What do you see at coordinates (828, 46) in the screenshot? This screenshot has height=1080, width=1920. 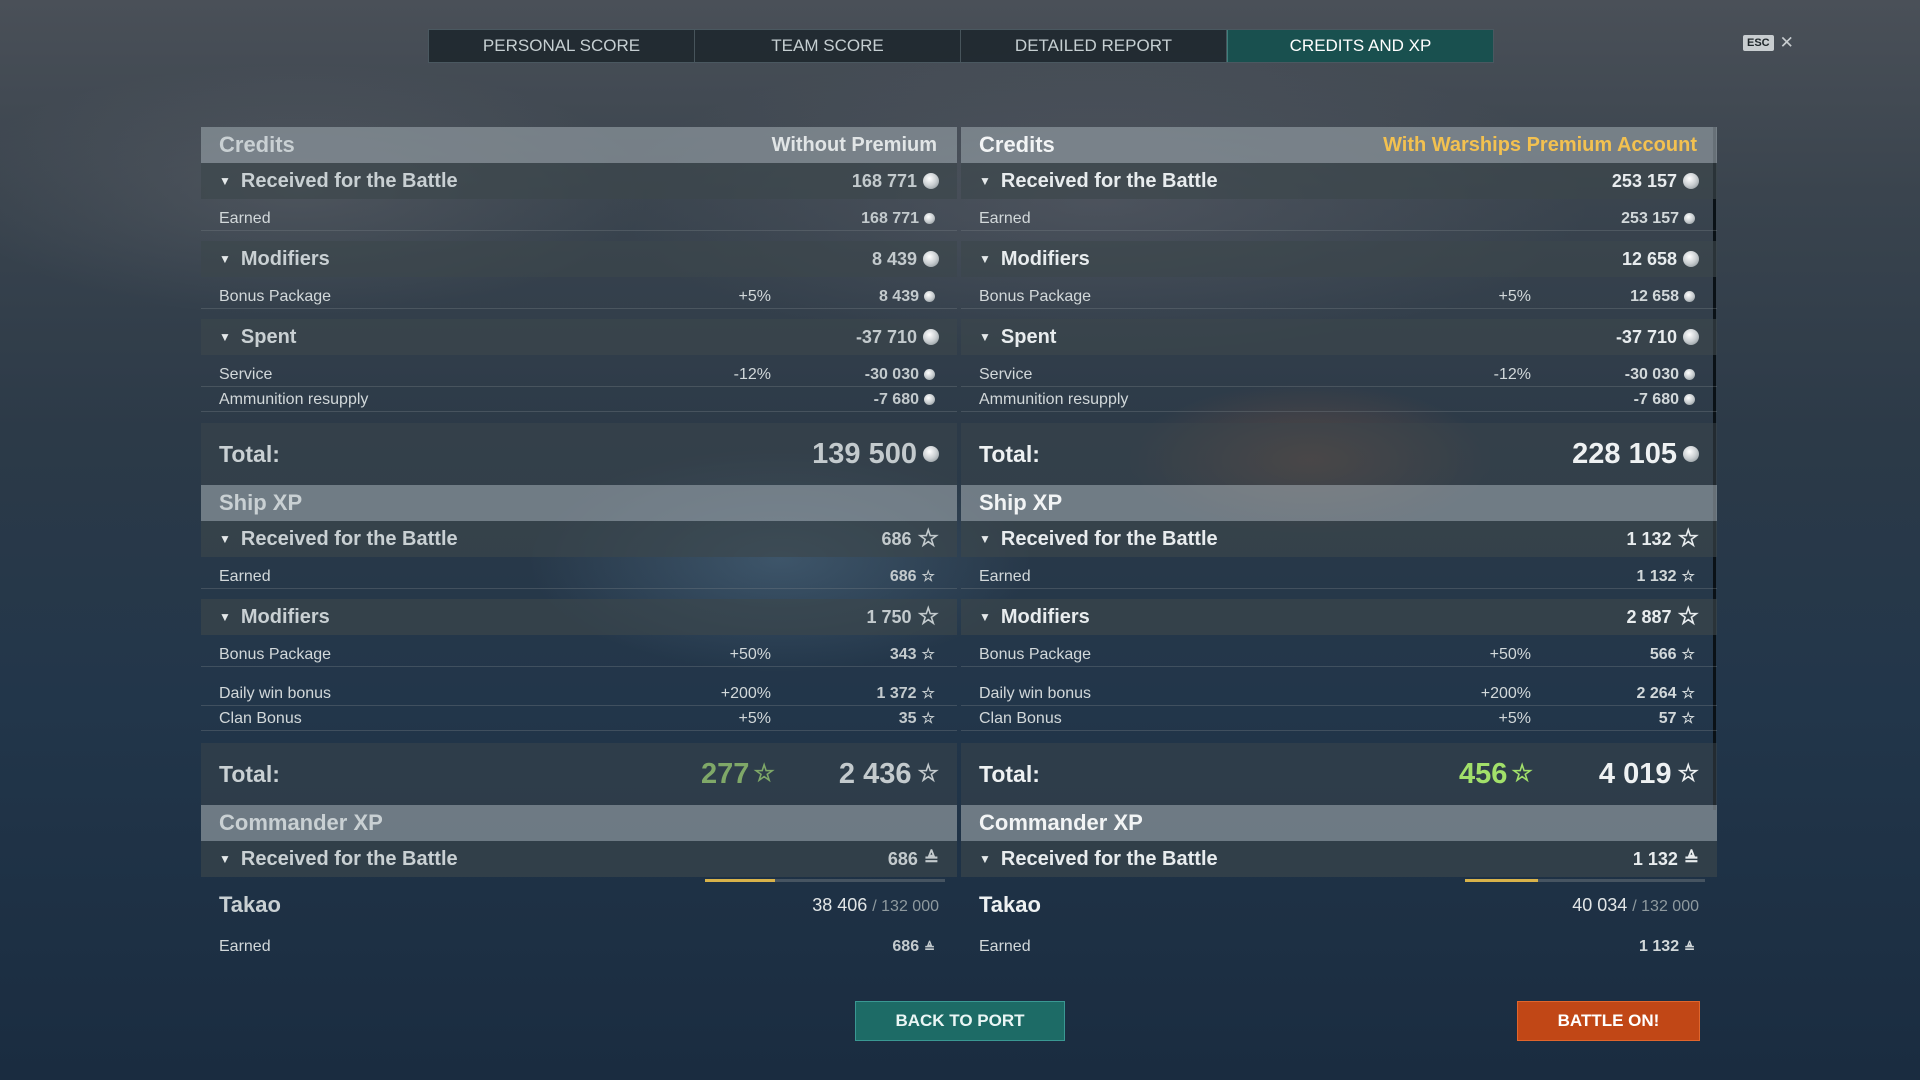 I see `tab-team-score: TEAM SCORE` at bounding box center [828, 46].